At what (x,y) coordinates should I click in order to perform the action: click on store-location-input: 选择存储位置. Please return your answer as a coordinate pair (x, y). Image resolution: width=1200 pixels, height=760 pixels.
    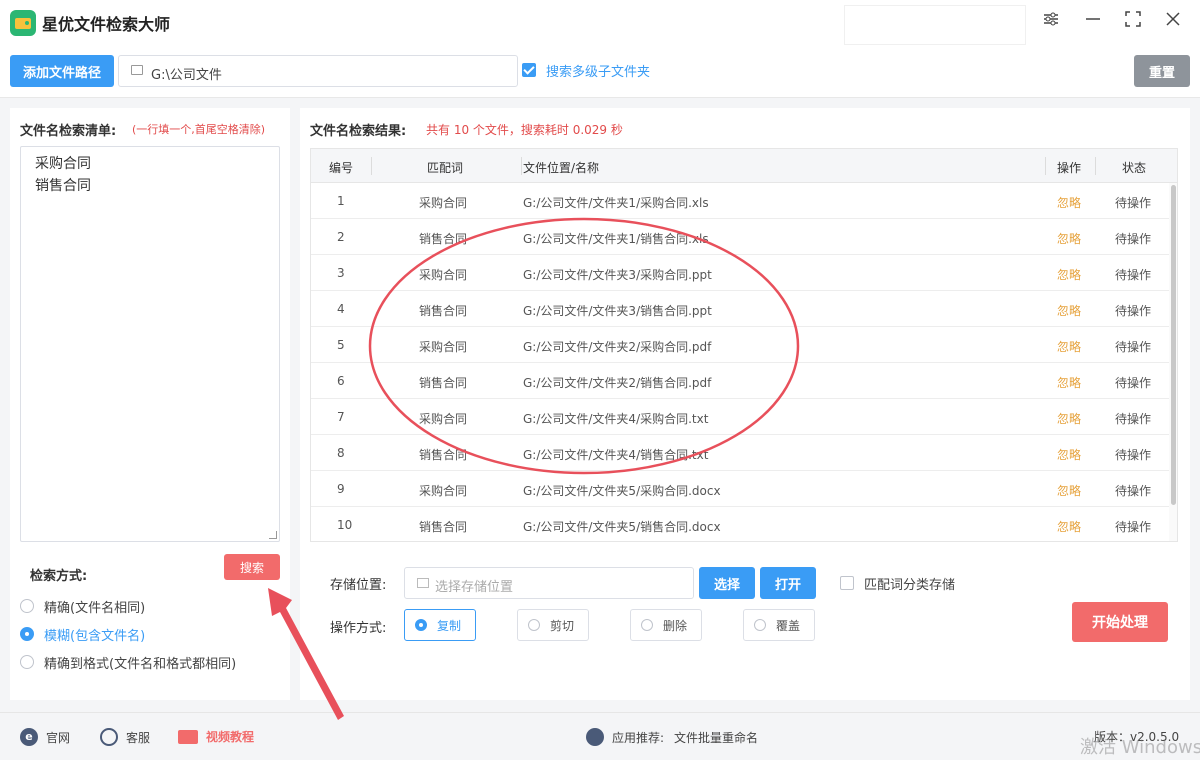
    Looking at the image, I should click on (549, 583).